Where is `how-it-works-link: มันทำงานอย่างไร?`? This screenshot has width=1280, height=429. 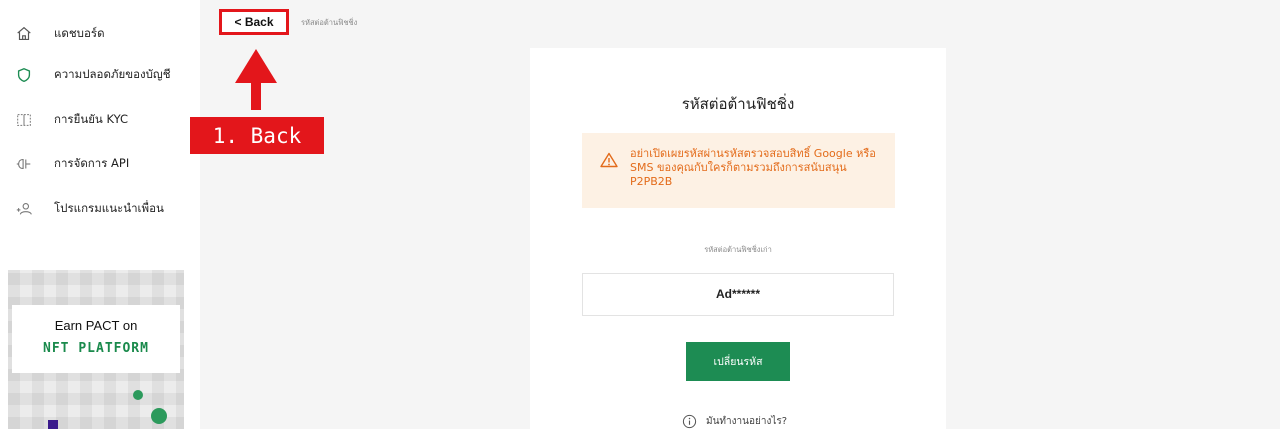 how-it-works-link: มันทำงานอย่างไร? is located at coordinates (734, 421).